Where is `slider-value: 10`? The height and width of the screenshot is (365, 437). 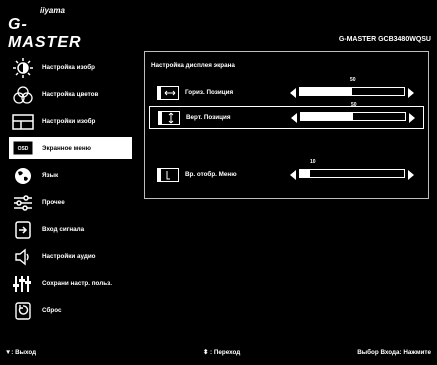 slider-value: 10 is located at coordinates (313, 162).